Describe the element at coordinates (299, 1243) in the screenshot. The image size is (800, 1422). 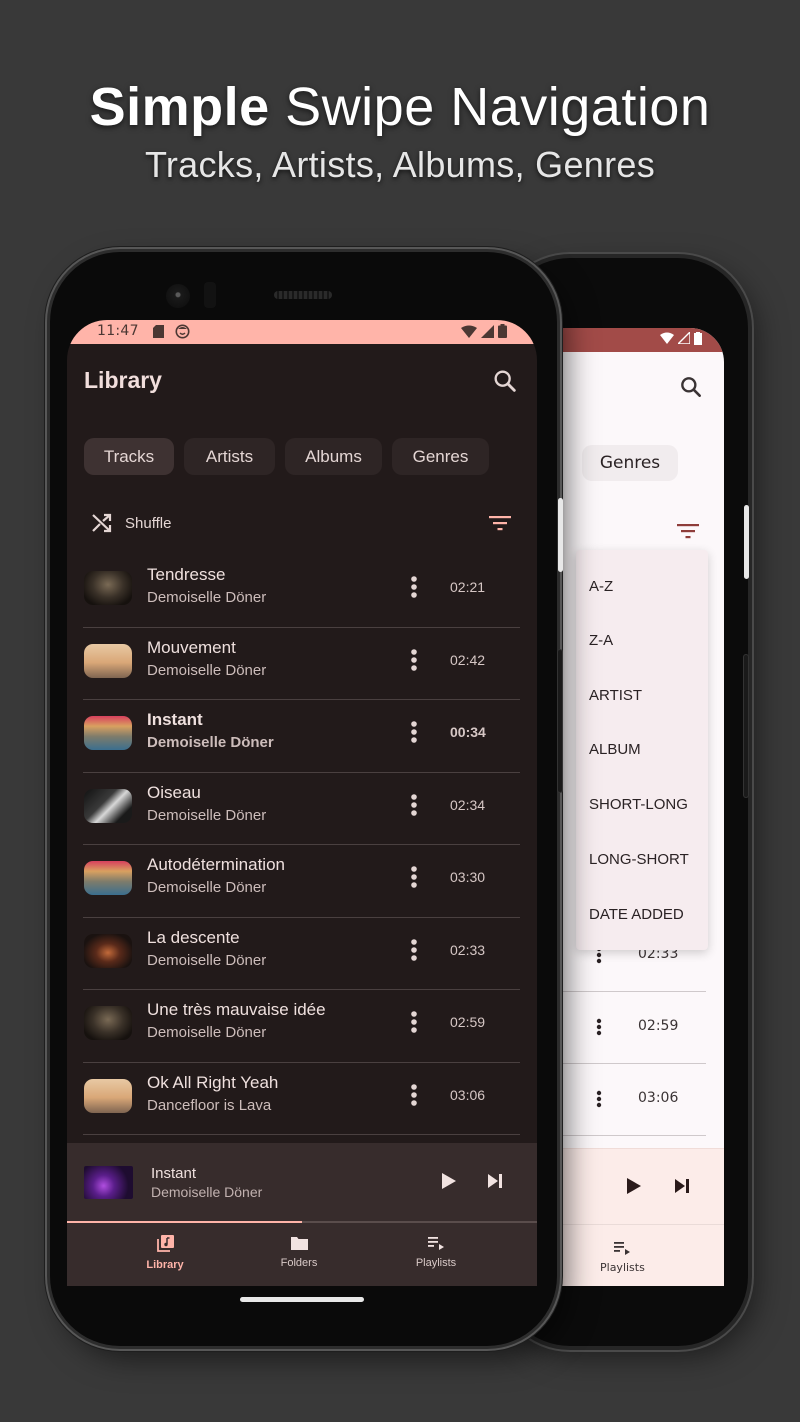
I see `folder-icon` at that location.